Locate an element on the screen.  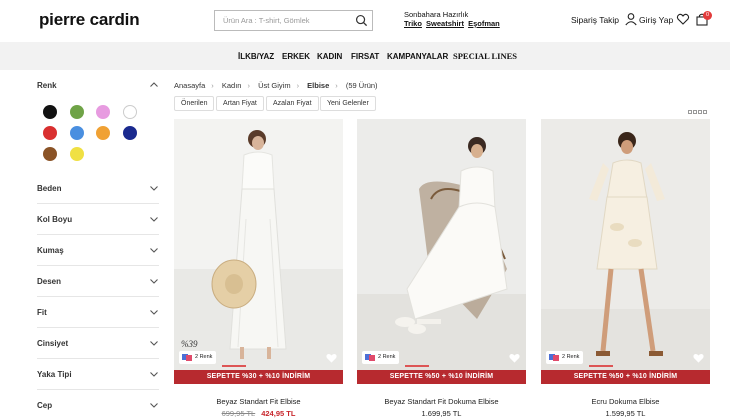
filter-beden: Beden is located at coordinates (98, 188).